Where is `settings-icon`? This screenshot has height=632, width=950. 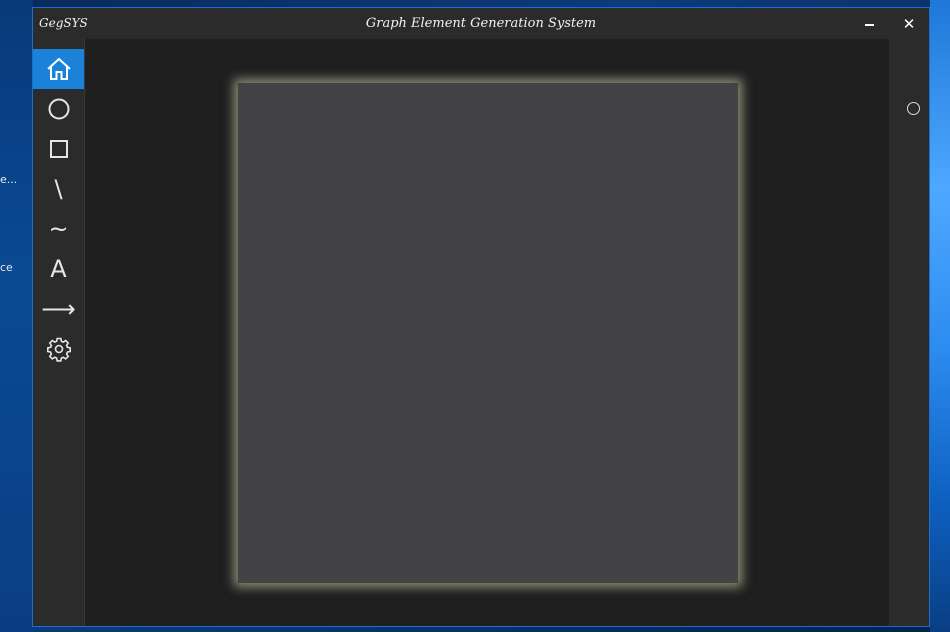
settings-icon is located at coordinates (58, 349).